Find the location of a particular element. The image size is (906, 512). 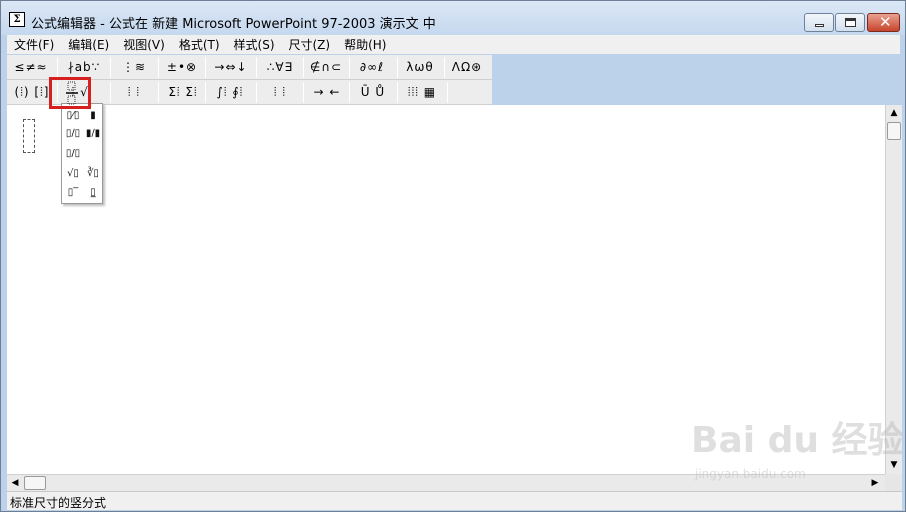

greek-lowercase-button: λωθ is located at coordinates (420, 67).